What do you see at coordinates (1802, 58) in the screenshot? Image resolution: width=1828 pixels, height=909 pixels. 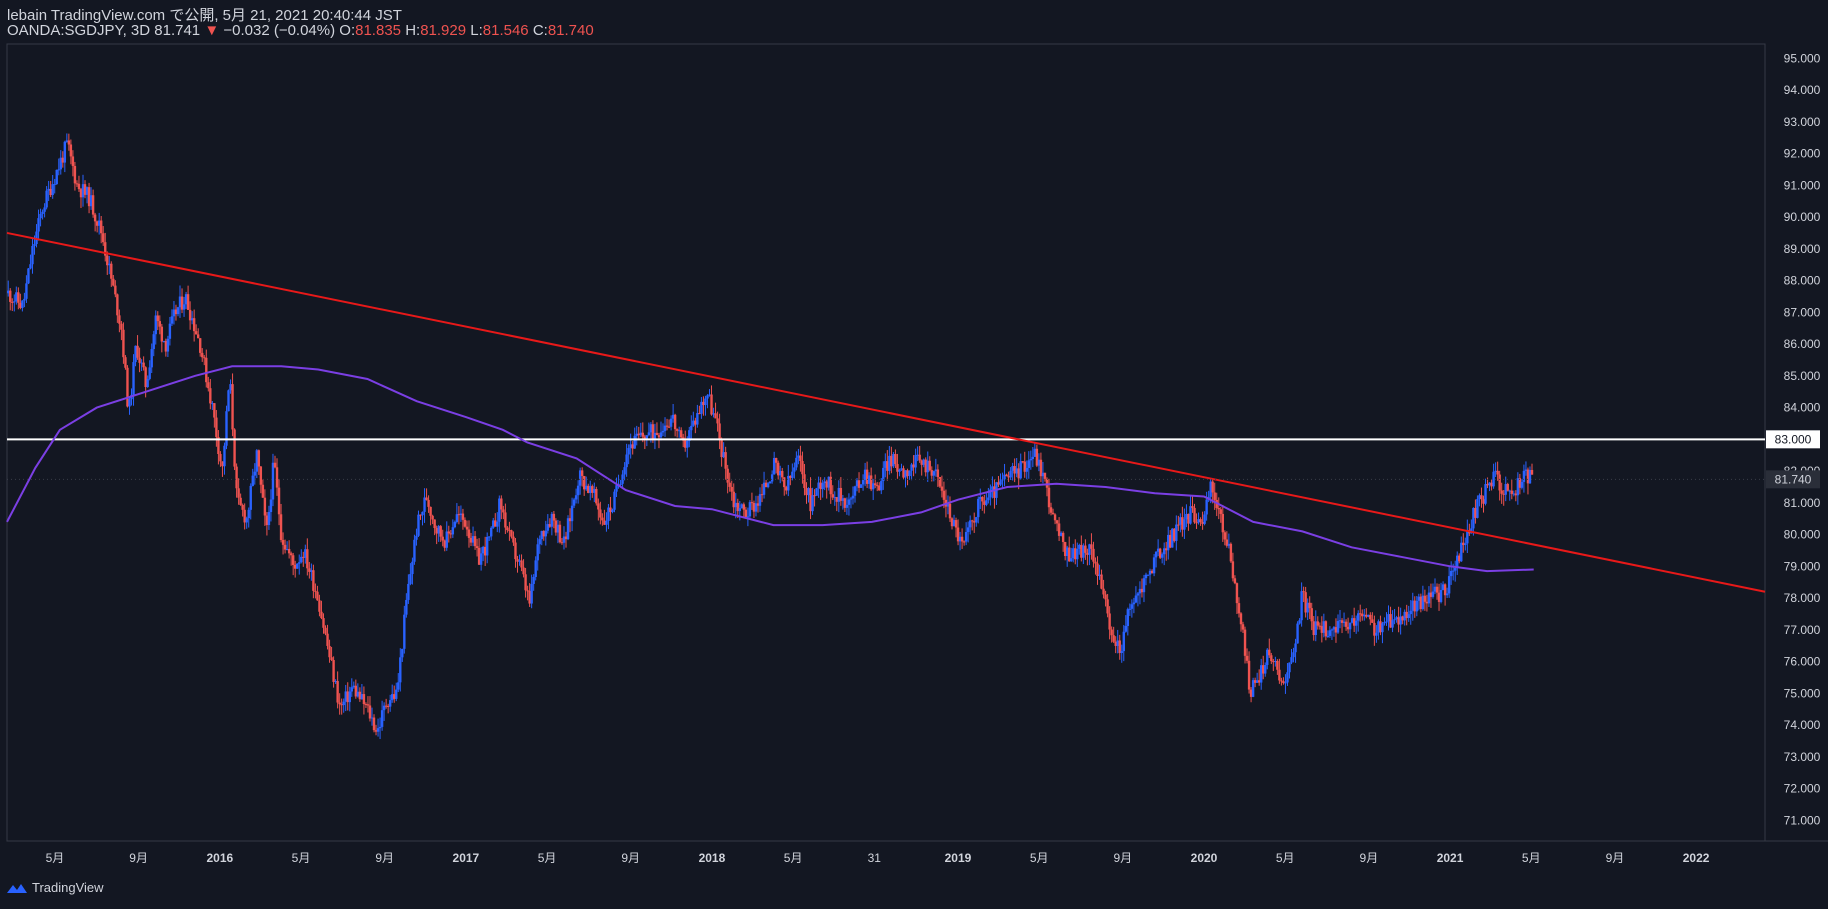 I see `price-tick: 95.000` at bounding box center [1802, 58].